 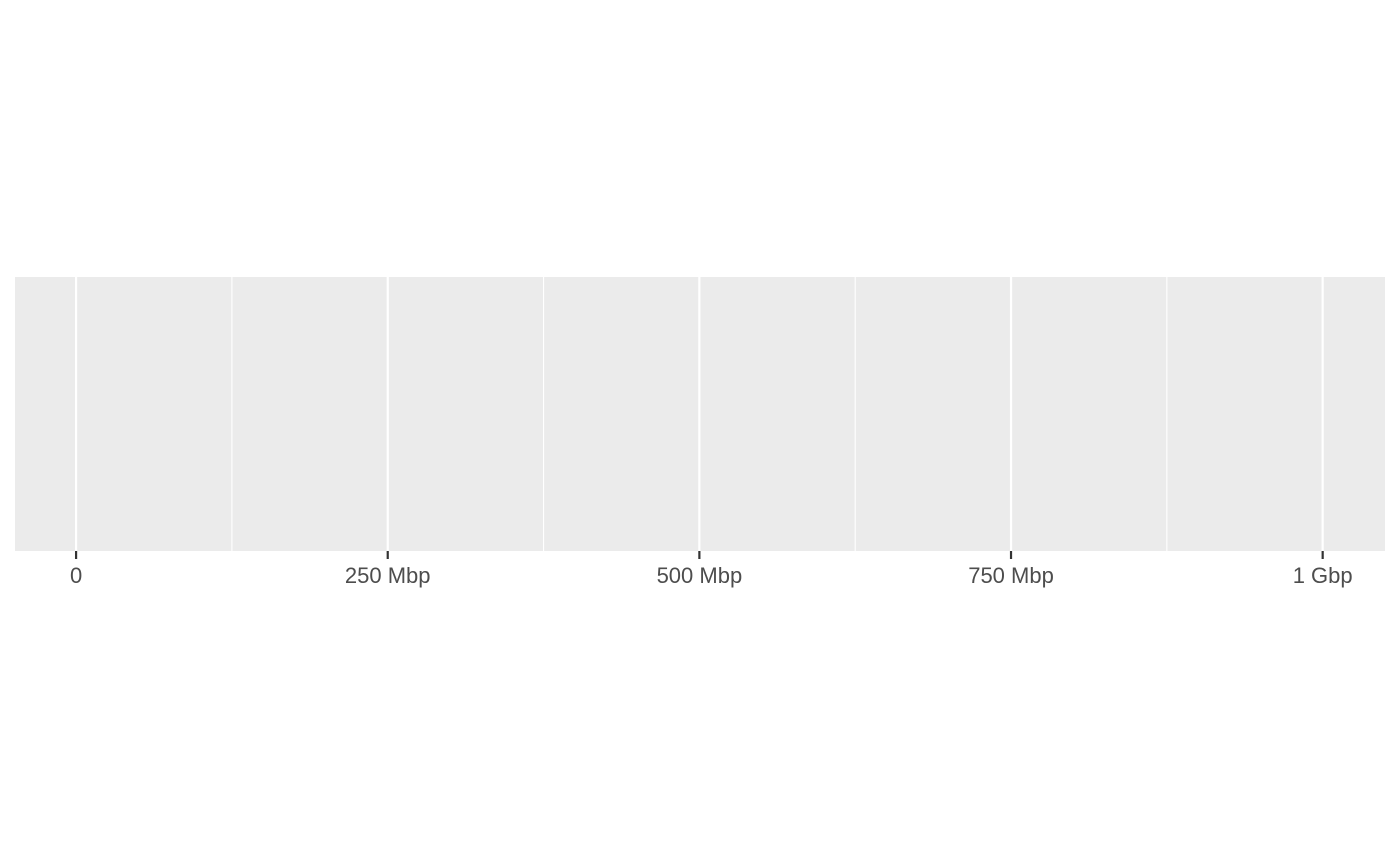 What do you see at coordinates (699, 555) in the screenshot?
I see `x-axis-ticks` at bounding box center [699, 555].